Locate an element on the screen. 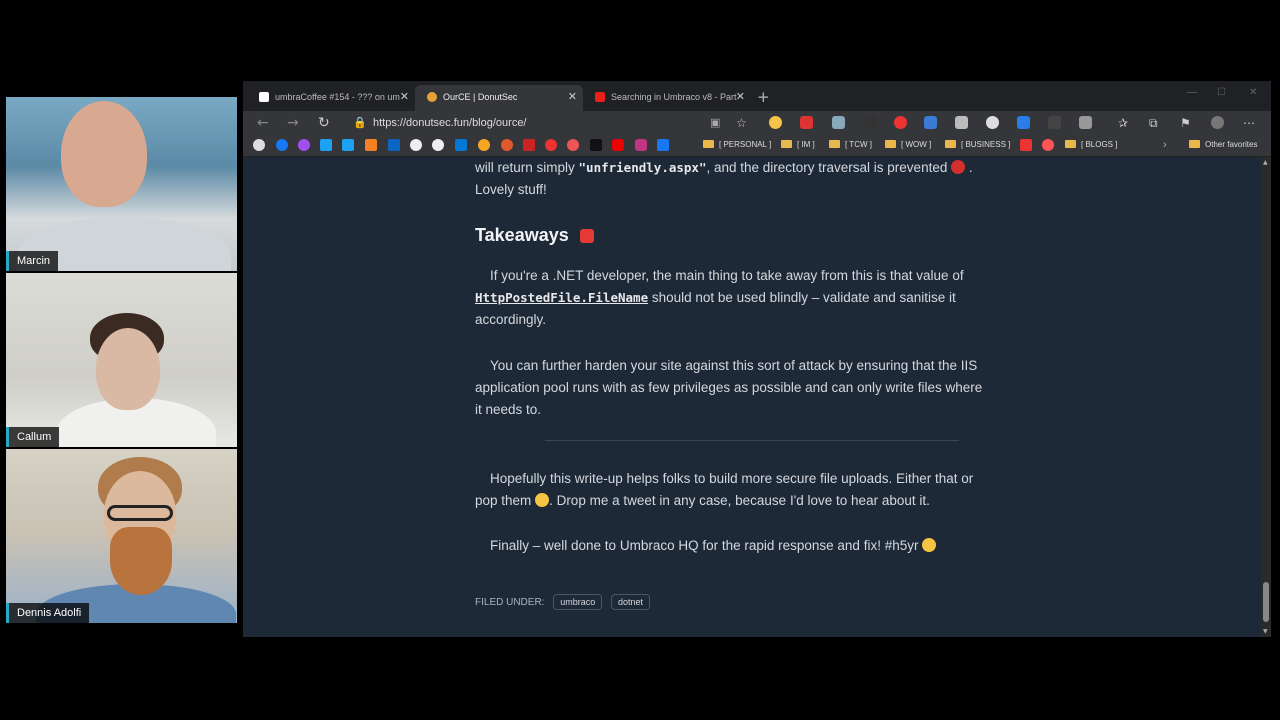 The image size is (1280, 720). participant-name-label: Dennis Adolfi is located at coordinates (48, 613).